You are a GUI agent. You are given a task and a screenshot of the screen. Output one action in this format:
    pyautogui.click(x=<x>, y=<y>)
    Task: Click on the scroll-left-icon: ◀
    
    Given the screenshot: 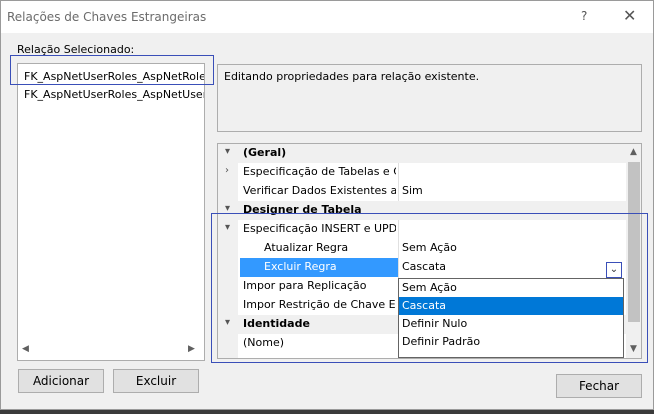 What is the action you would take?
    pyautogui.click(x=25, y=349)
    